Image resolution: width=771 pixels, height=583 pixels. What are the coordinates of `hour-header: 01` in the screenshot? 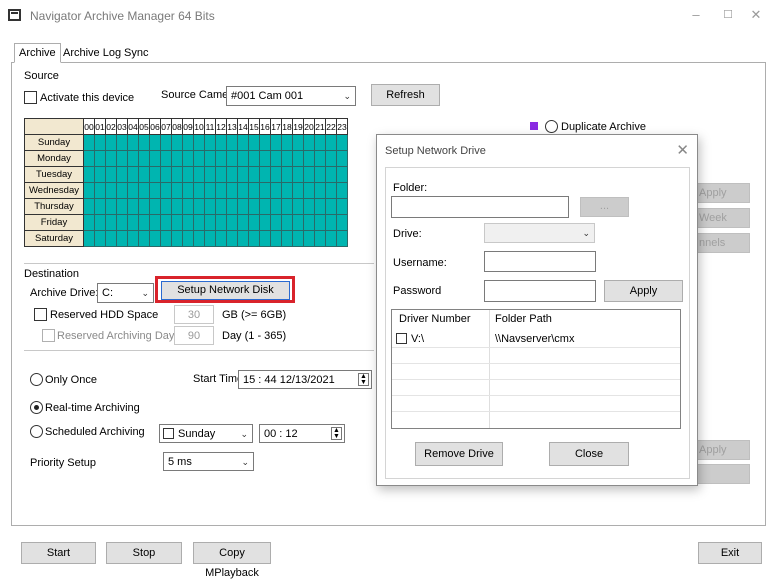 It's located at (100, 126).